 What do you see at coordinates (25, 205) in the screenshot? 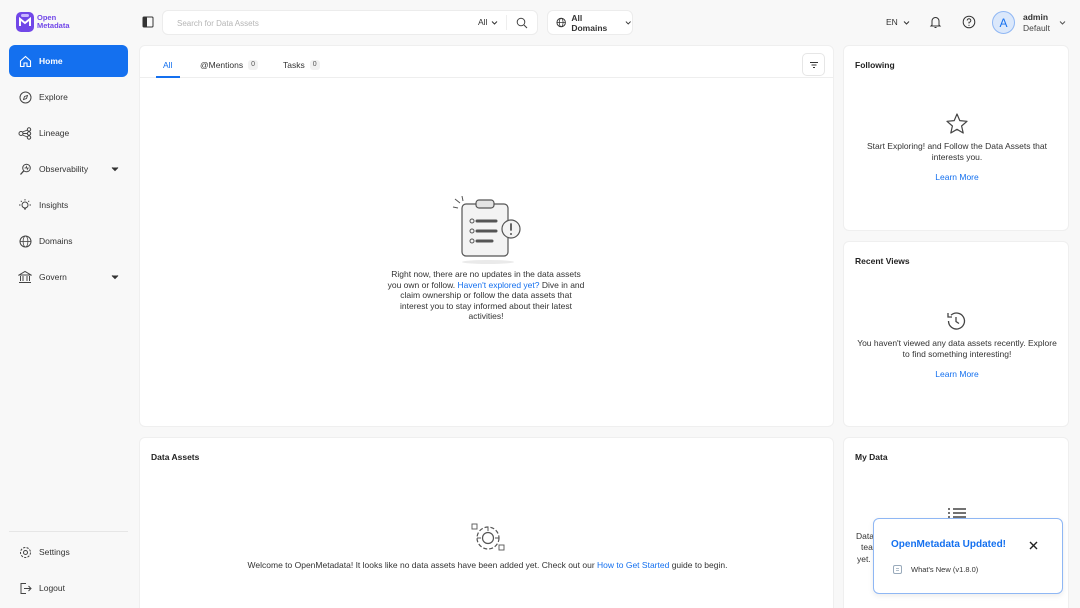
I see `lightbulb-icon` at bounding box center [25, 205].